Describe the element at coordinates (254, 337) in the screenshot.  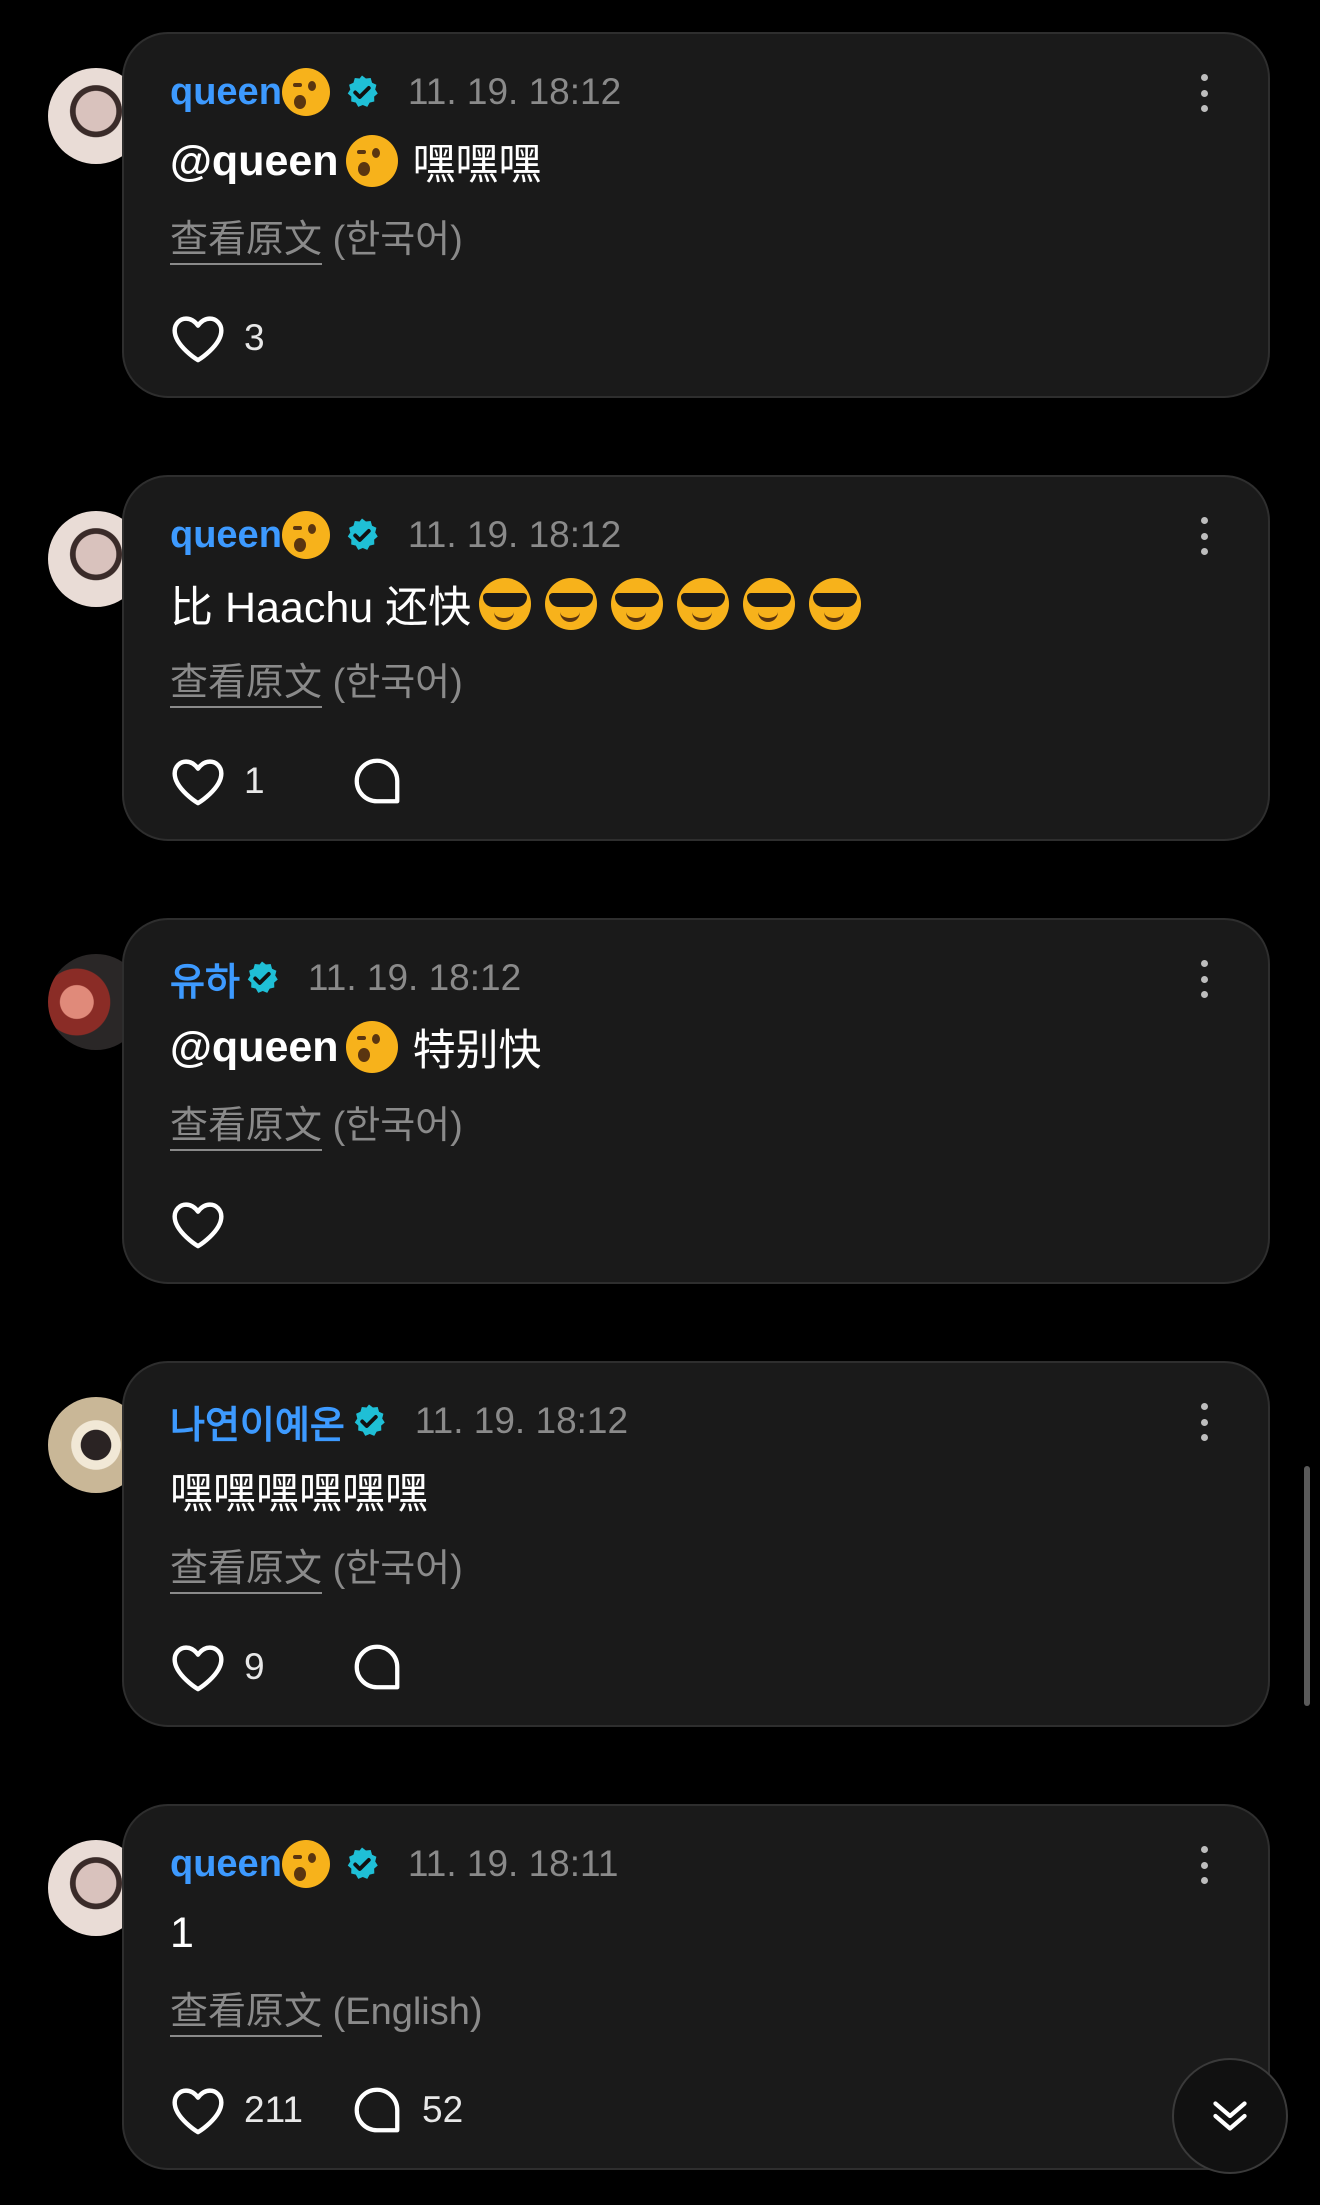
I see `like-count: 3` at that location.